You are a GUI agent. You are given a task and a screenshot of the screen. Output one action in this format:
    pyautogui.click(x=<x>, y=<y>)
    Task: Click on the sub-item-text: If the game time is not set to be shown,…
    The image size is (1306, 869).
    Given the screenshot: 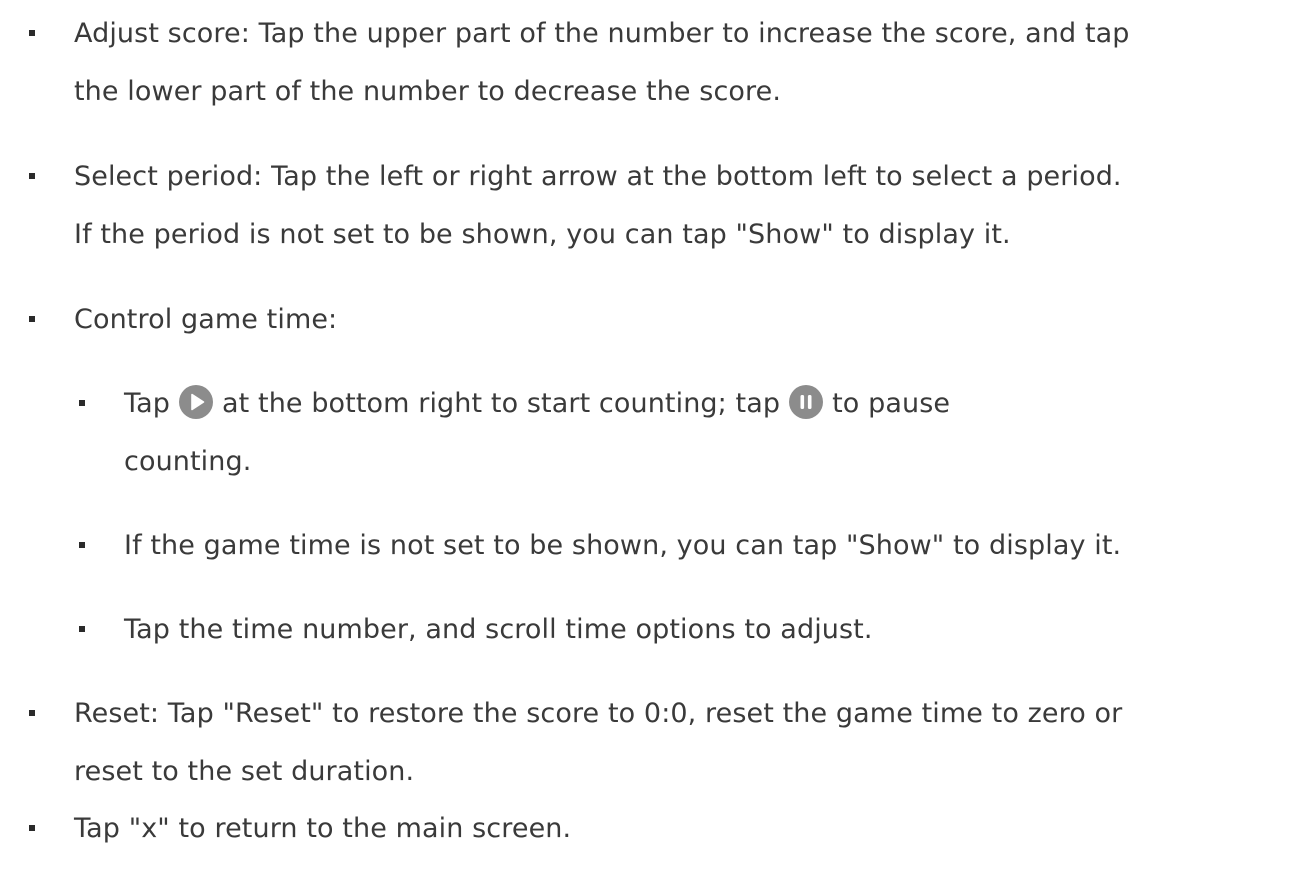 What is the action you would take?
    pyautogui.click(x=623, y=545)
    